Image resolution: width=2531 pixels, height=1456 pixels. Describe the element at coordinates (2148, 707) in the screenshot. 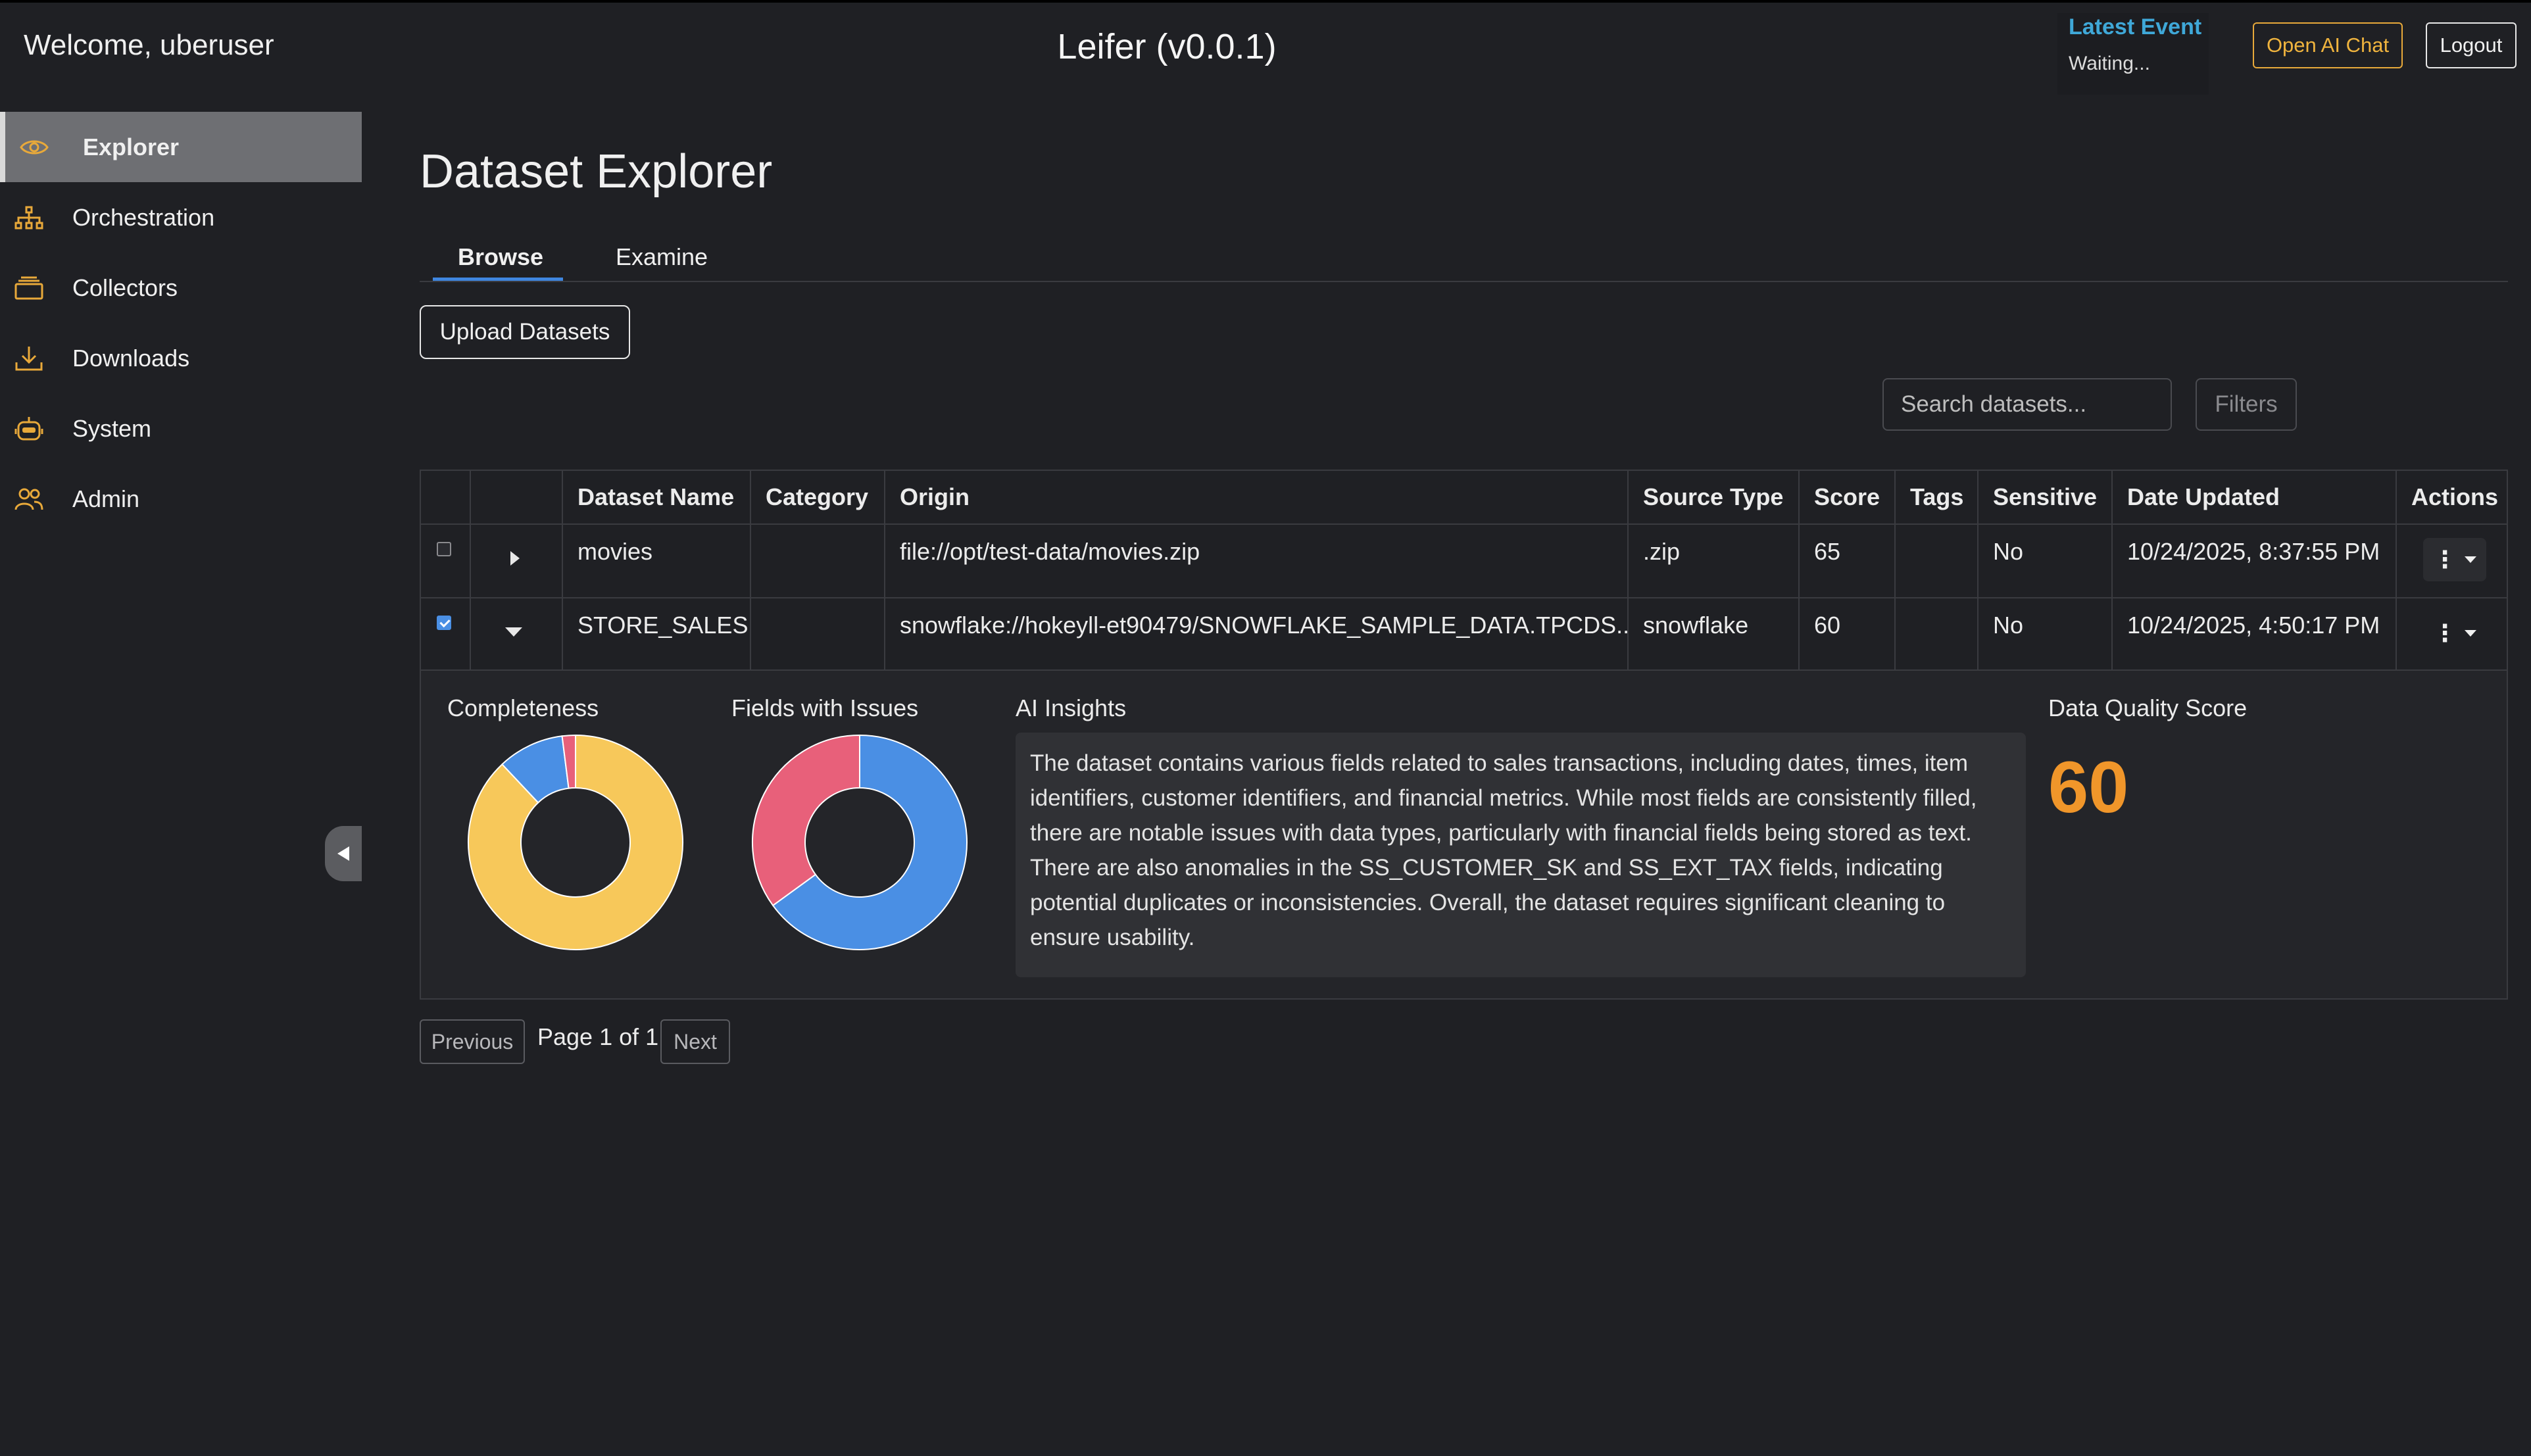

I see `data-quality-label: Data Quality Score` at that location.